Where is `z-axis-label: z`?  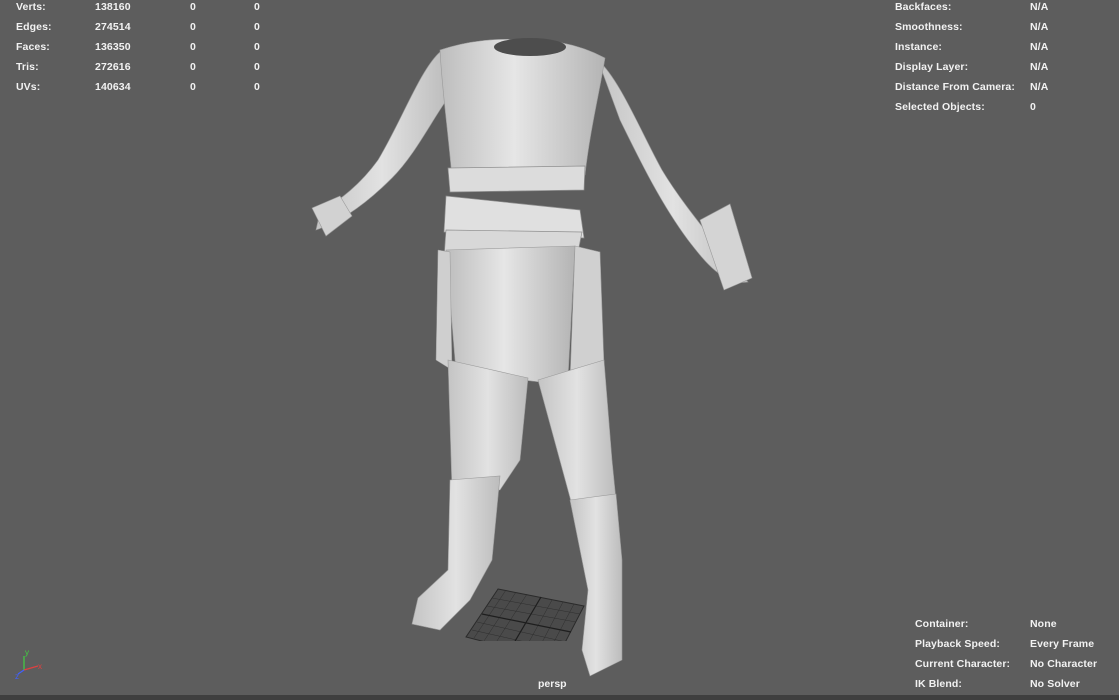 z-axis-label: z is located at coordinates (17, 676).